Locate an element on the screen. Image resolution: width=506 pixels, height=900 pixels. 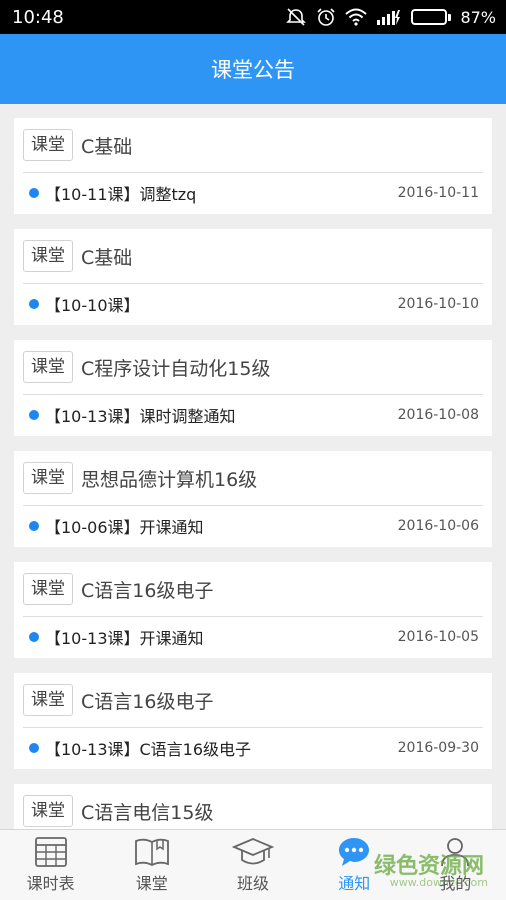
announcement-card: 课堂 C程序设计自动化15级 【10-13课】课时调整通知 2016-10-08 is located at coordinates (253, 388).